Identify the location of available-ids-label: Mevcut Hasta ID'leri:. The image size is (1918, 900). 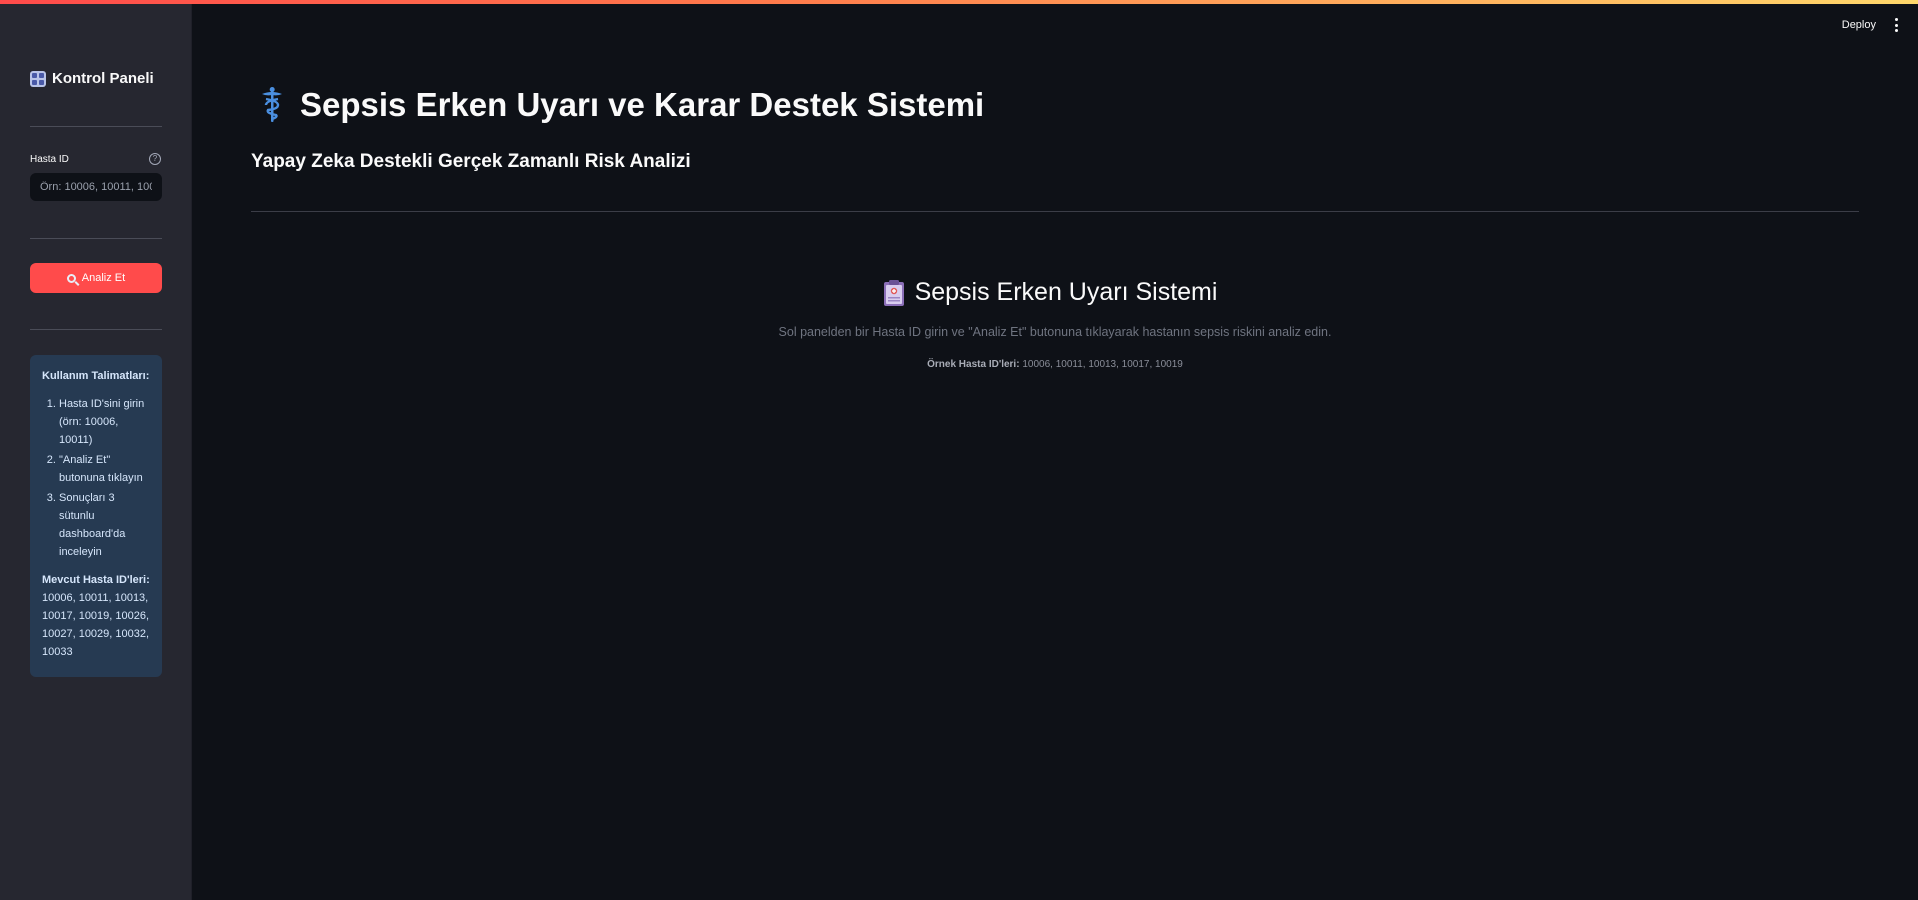
(96, 580).